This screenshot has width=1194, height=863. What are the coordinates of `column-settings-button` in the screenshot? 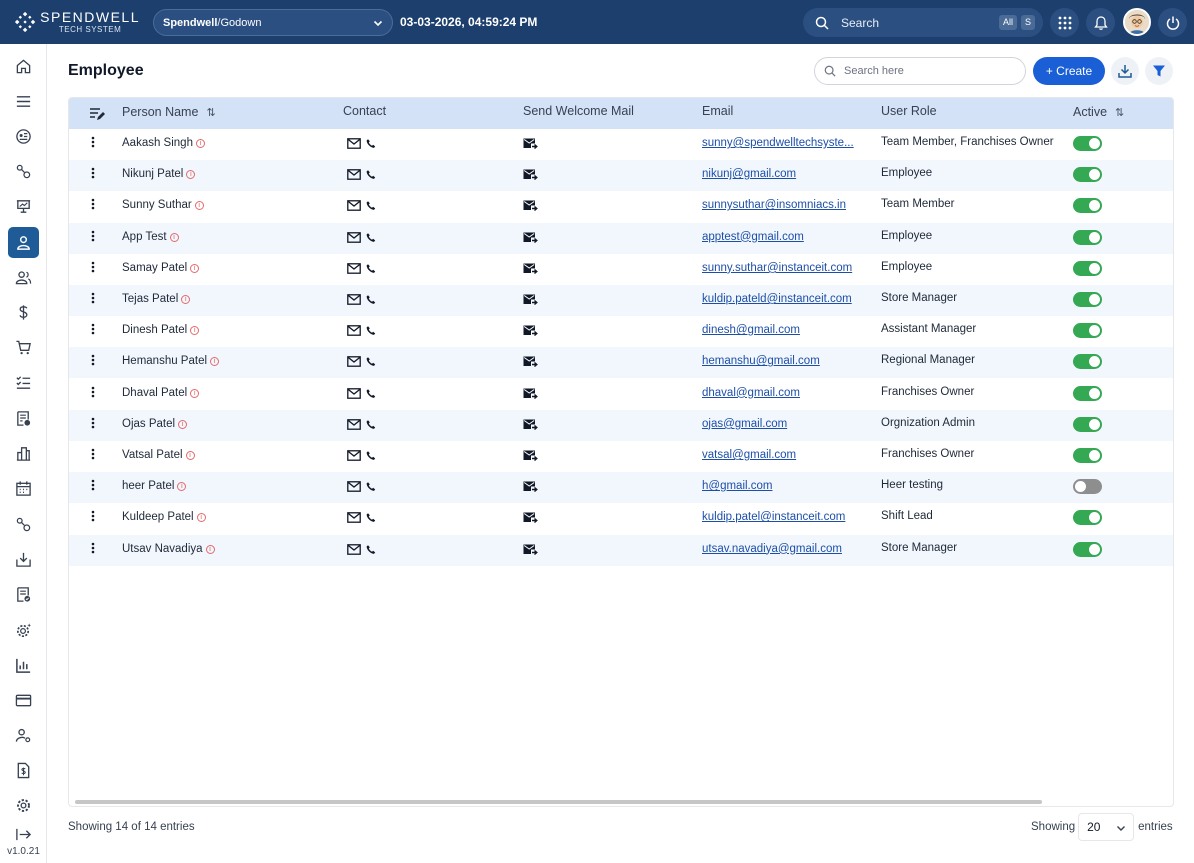 It's located at (97, 114).